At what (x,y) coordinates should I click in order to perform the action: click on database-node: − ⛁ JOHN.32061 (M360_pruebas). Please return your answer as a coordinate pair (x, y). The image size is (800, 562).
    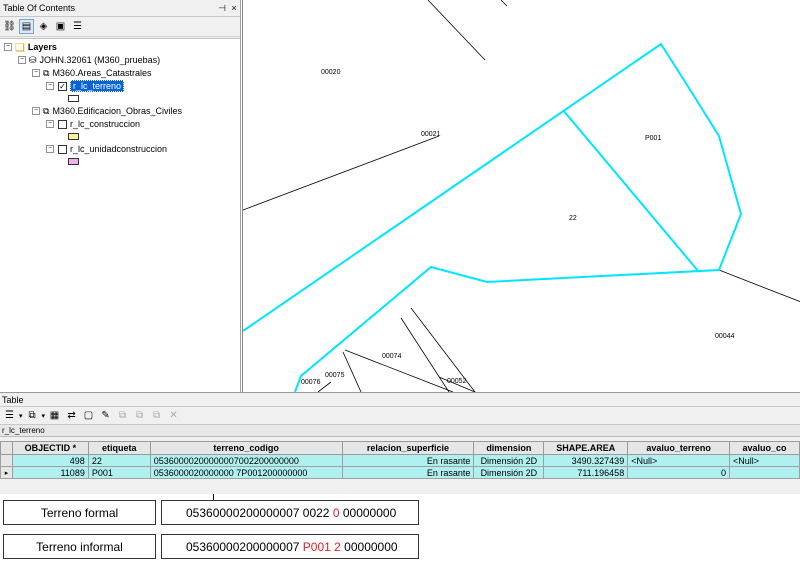
    Looking at the image, I should click on (89, 60).